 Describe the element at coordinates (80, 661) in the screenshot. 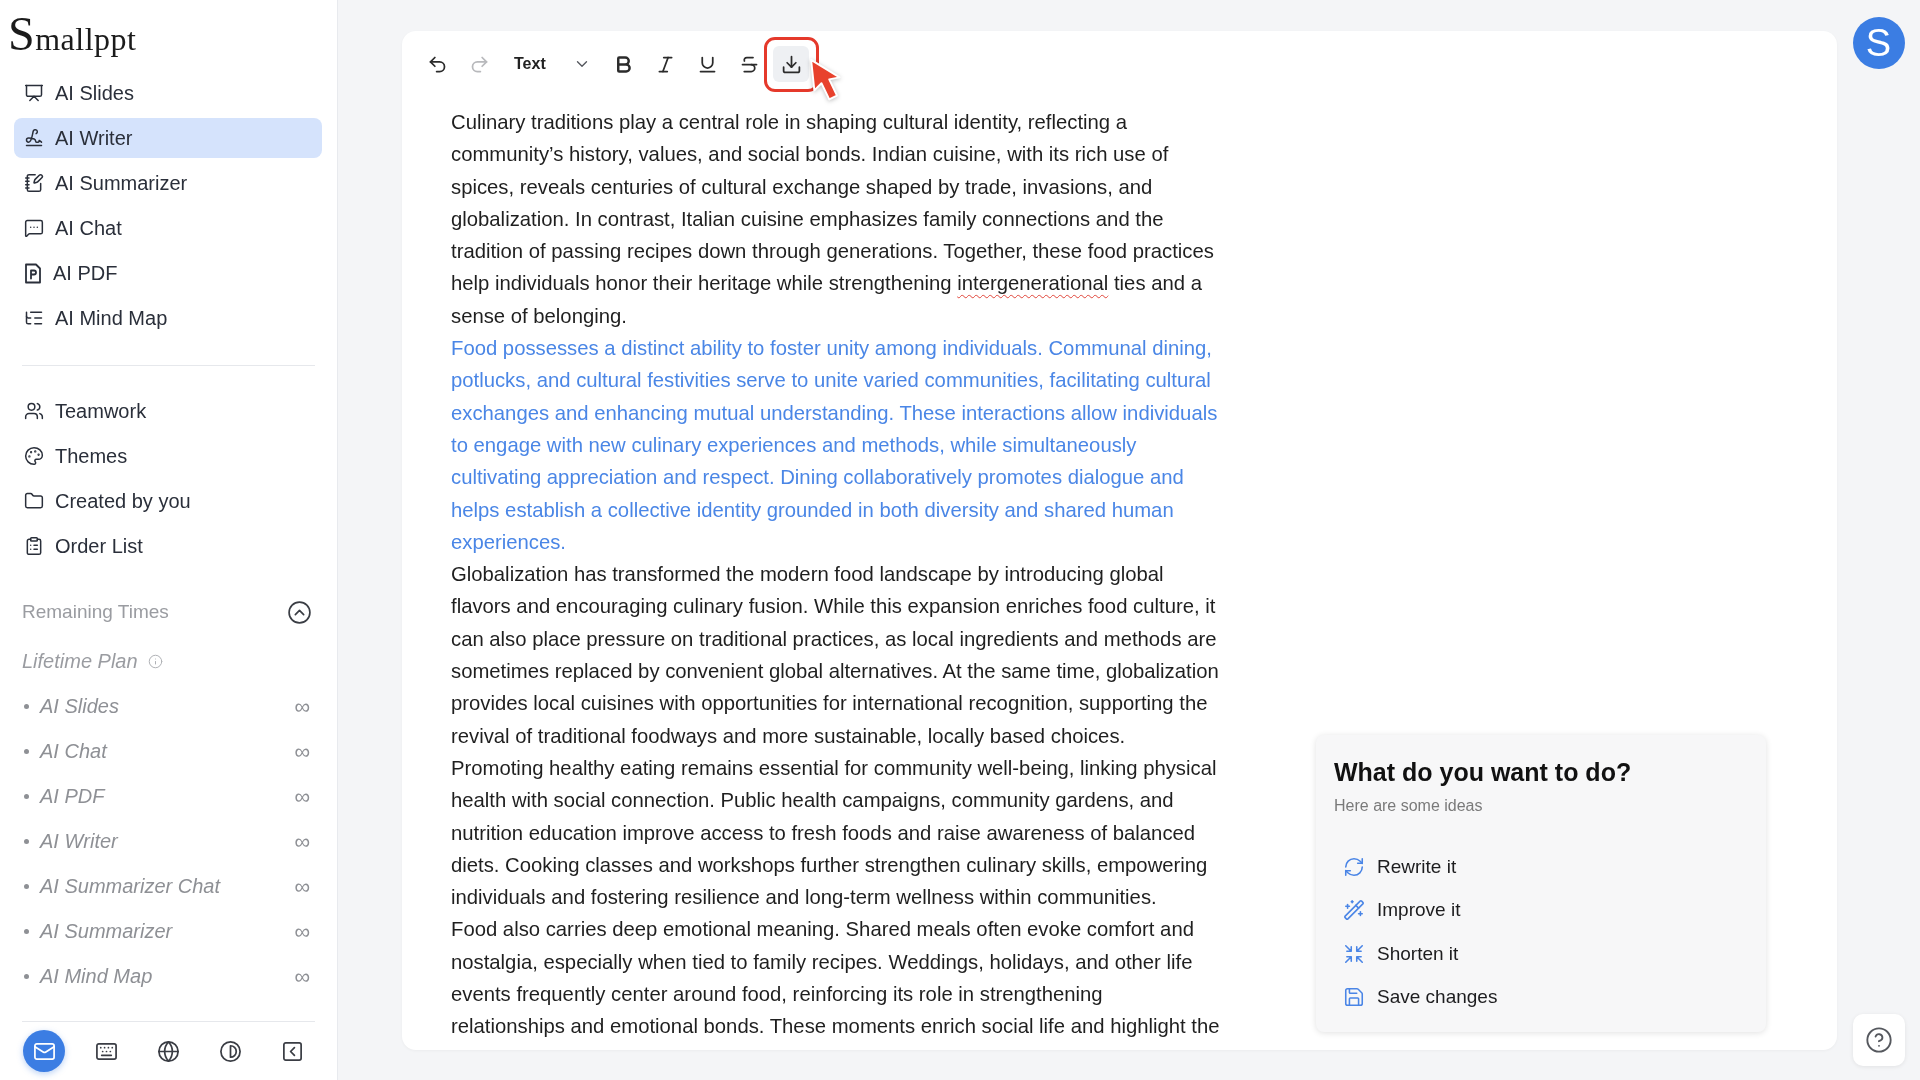

I see `plan-label: Lifetime Plan` at that location.